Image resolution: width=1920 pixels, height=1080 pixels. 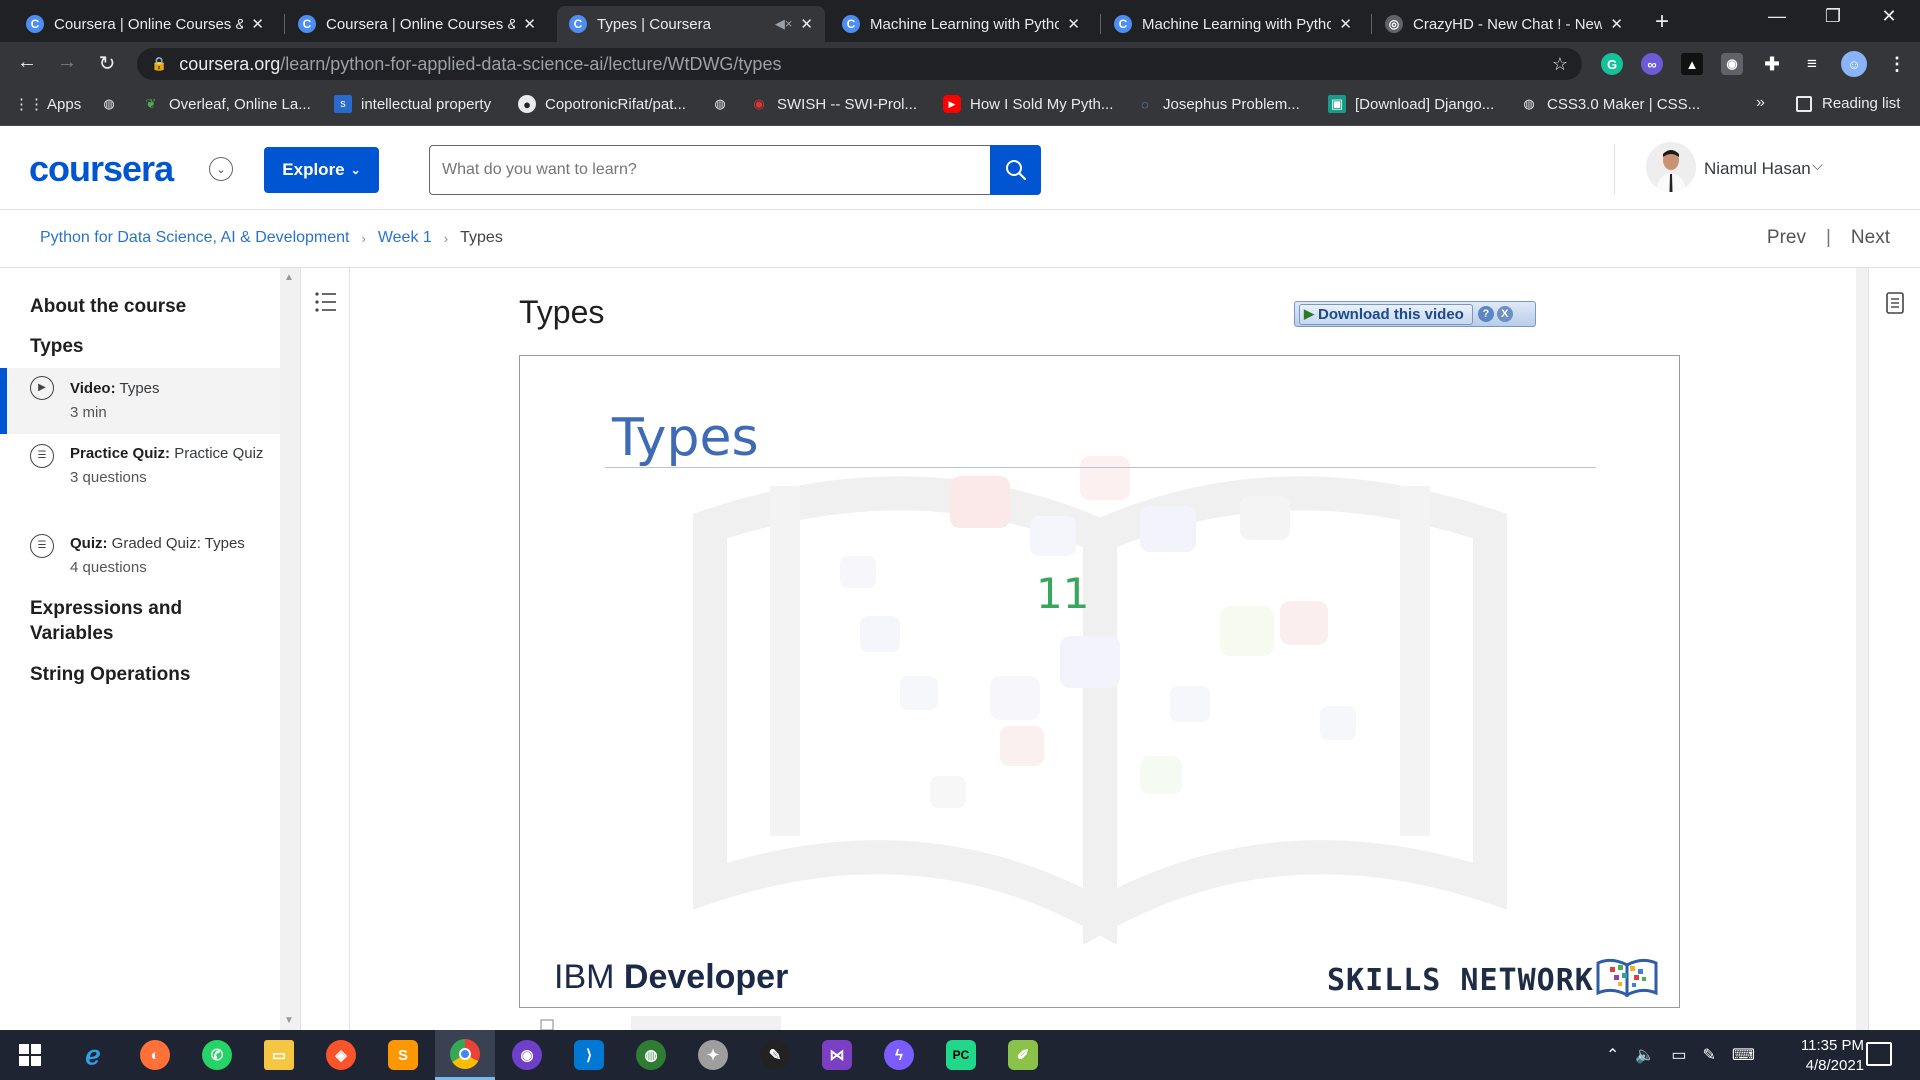 I want to click on pen-icon: ✎, so click(x=1708, y=1055).